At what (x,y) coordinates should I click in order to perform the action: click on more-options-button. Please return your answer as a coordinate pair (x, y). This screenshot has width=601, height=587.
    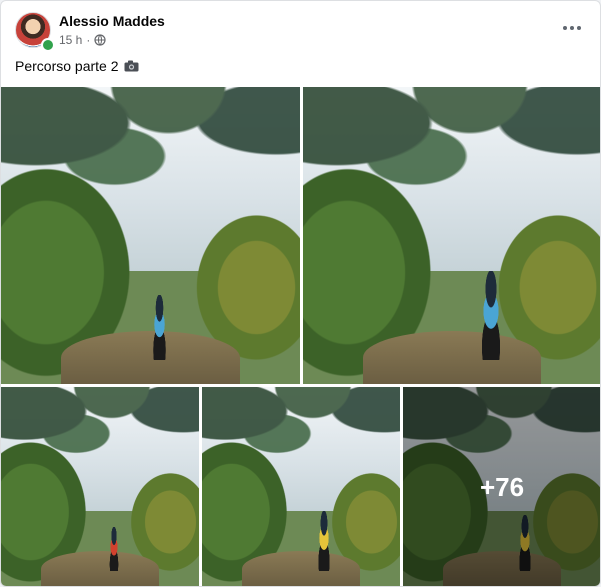
    Looking at the image, I should click on (572, 28).